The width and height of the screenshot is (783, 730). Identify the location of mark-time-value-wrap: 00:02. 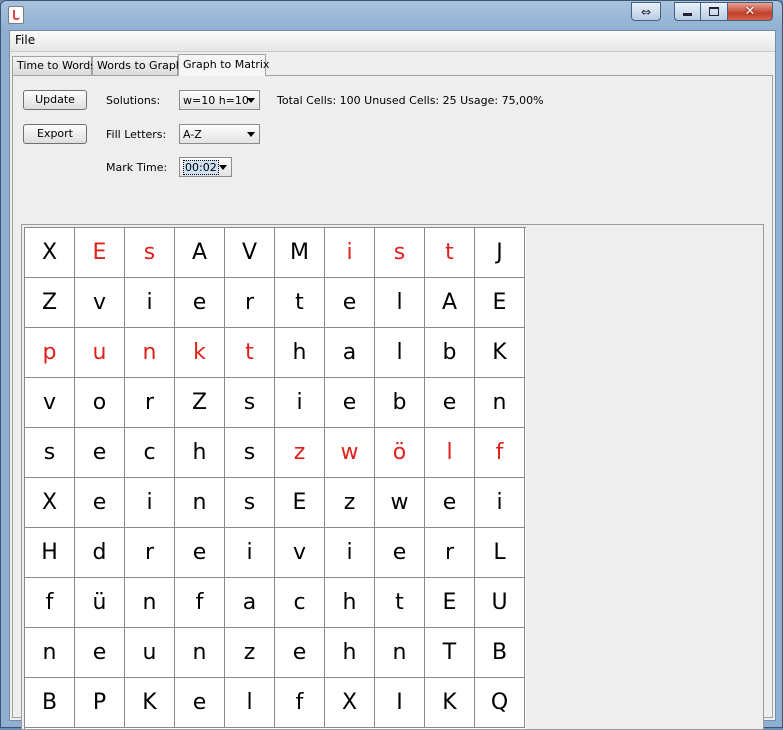
(201, 167).